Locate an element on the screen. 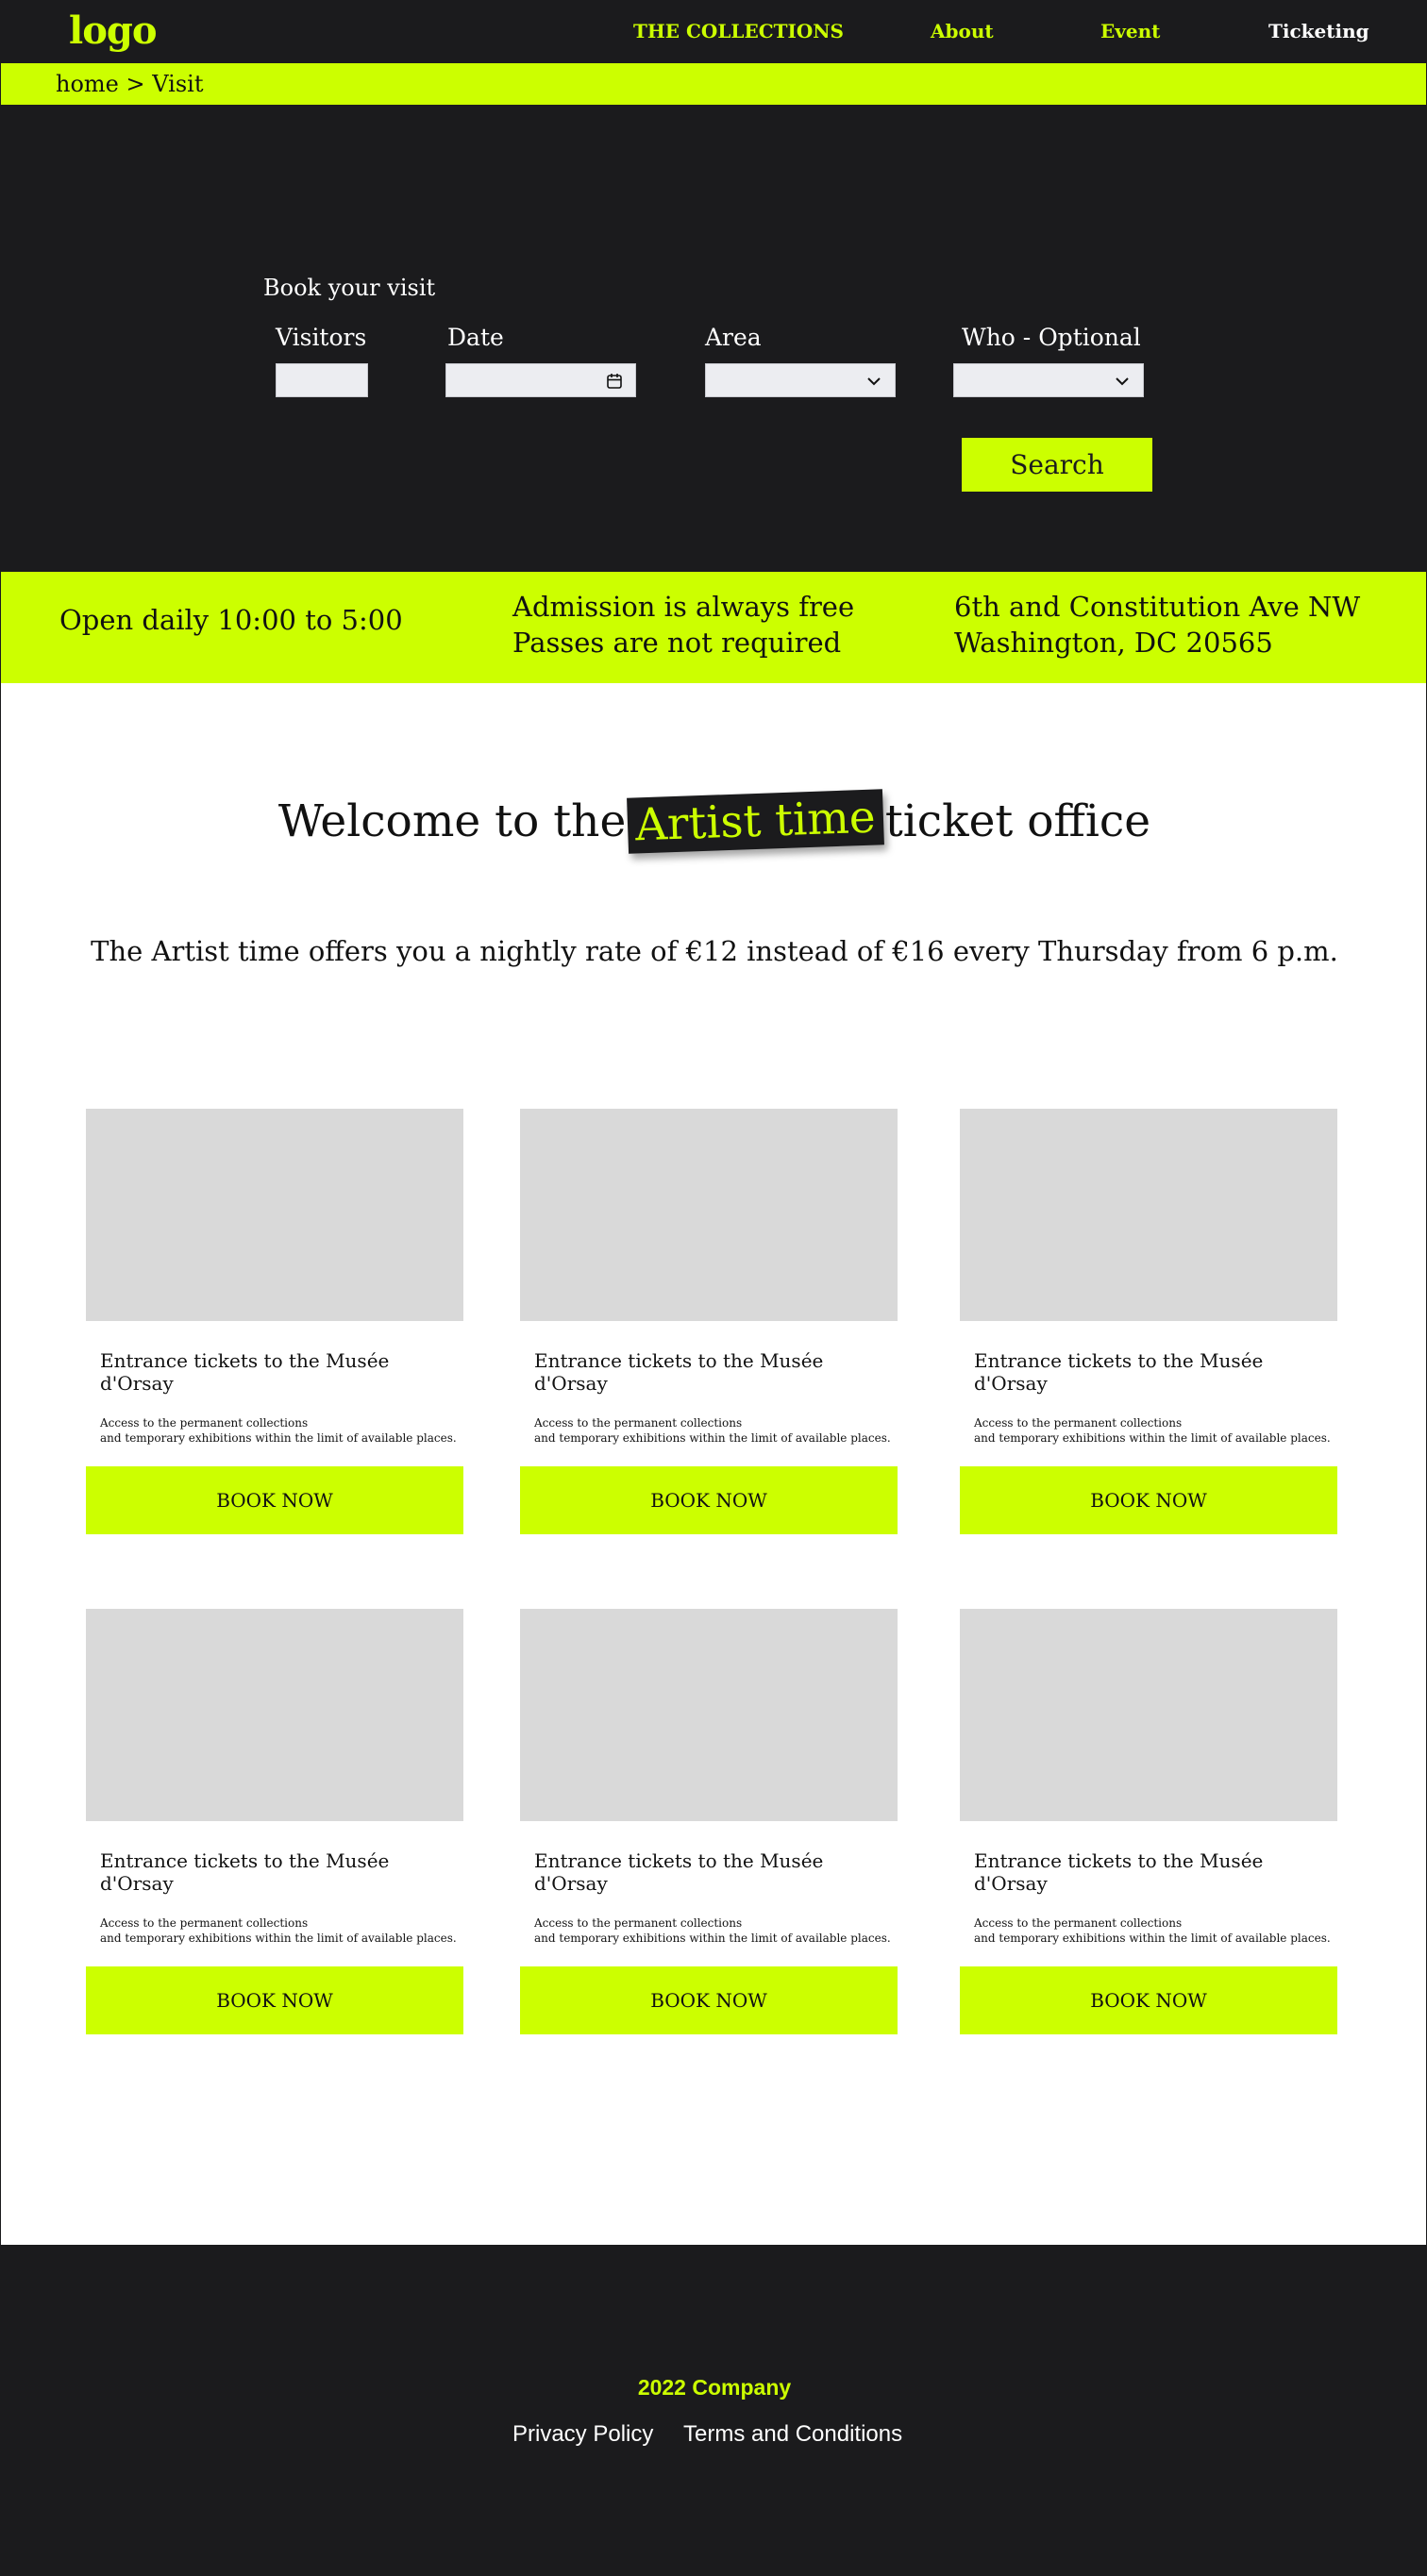 This screenshot has height=2576, width=1427. nav-link-ticketing: Ticketing is located at coordinates (1318, 31).